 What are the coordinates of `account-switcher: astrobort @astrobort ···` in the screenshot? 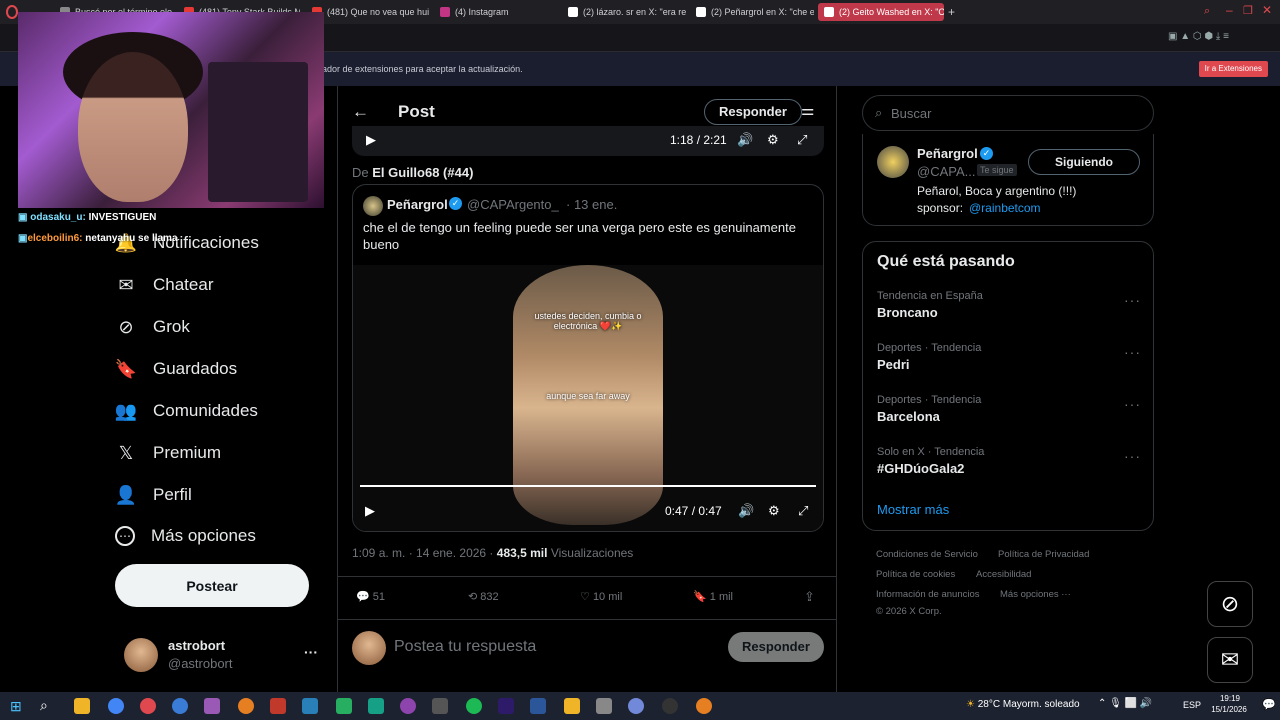 It's located at (226, 656).